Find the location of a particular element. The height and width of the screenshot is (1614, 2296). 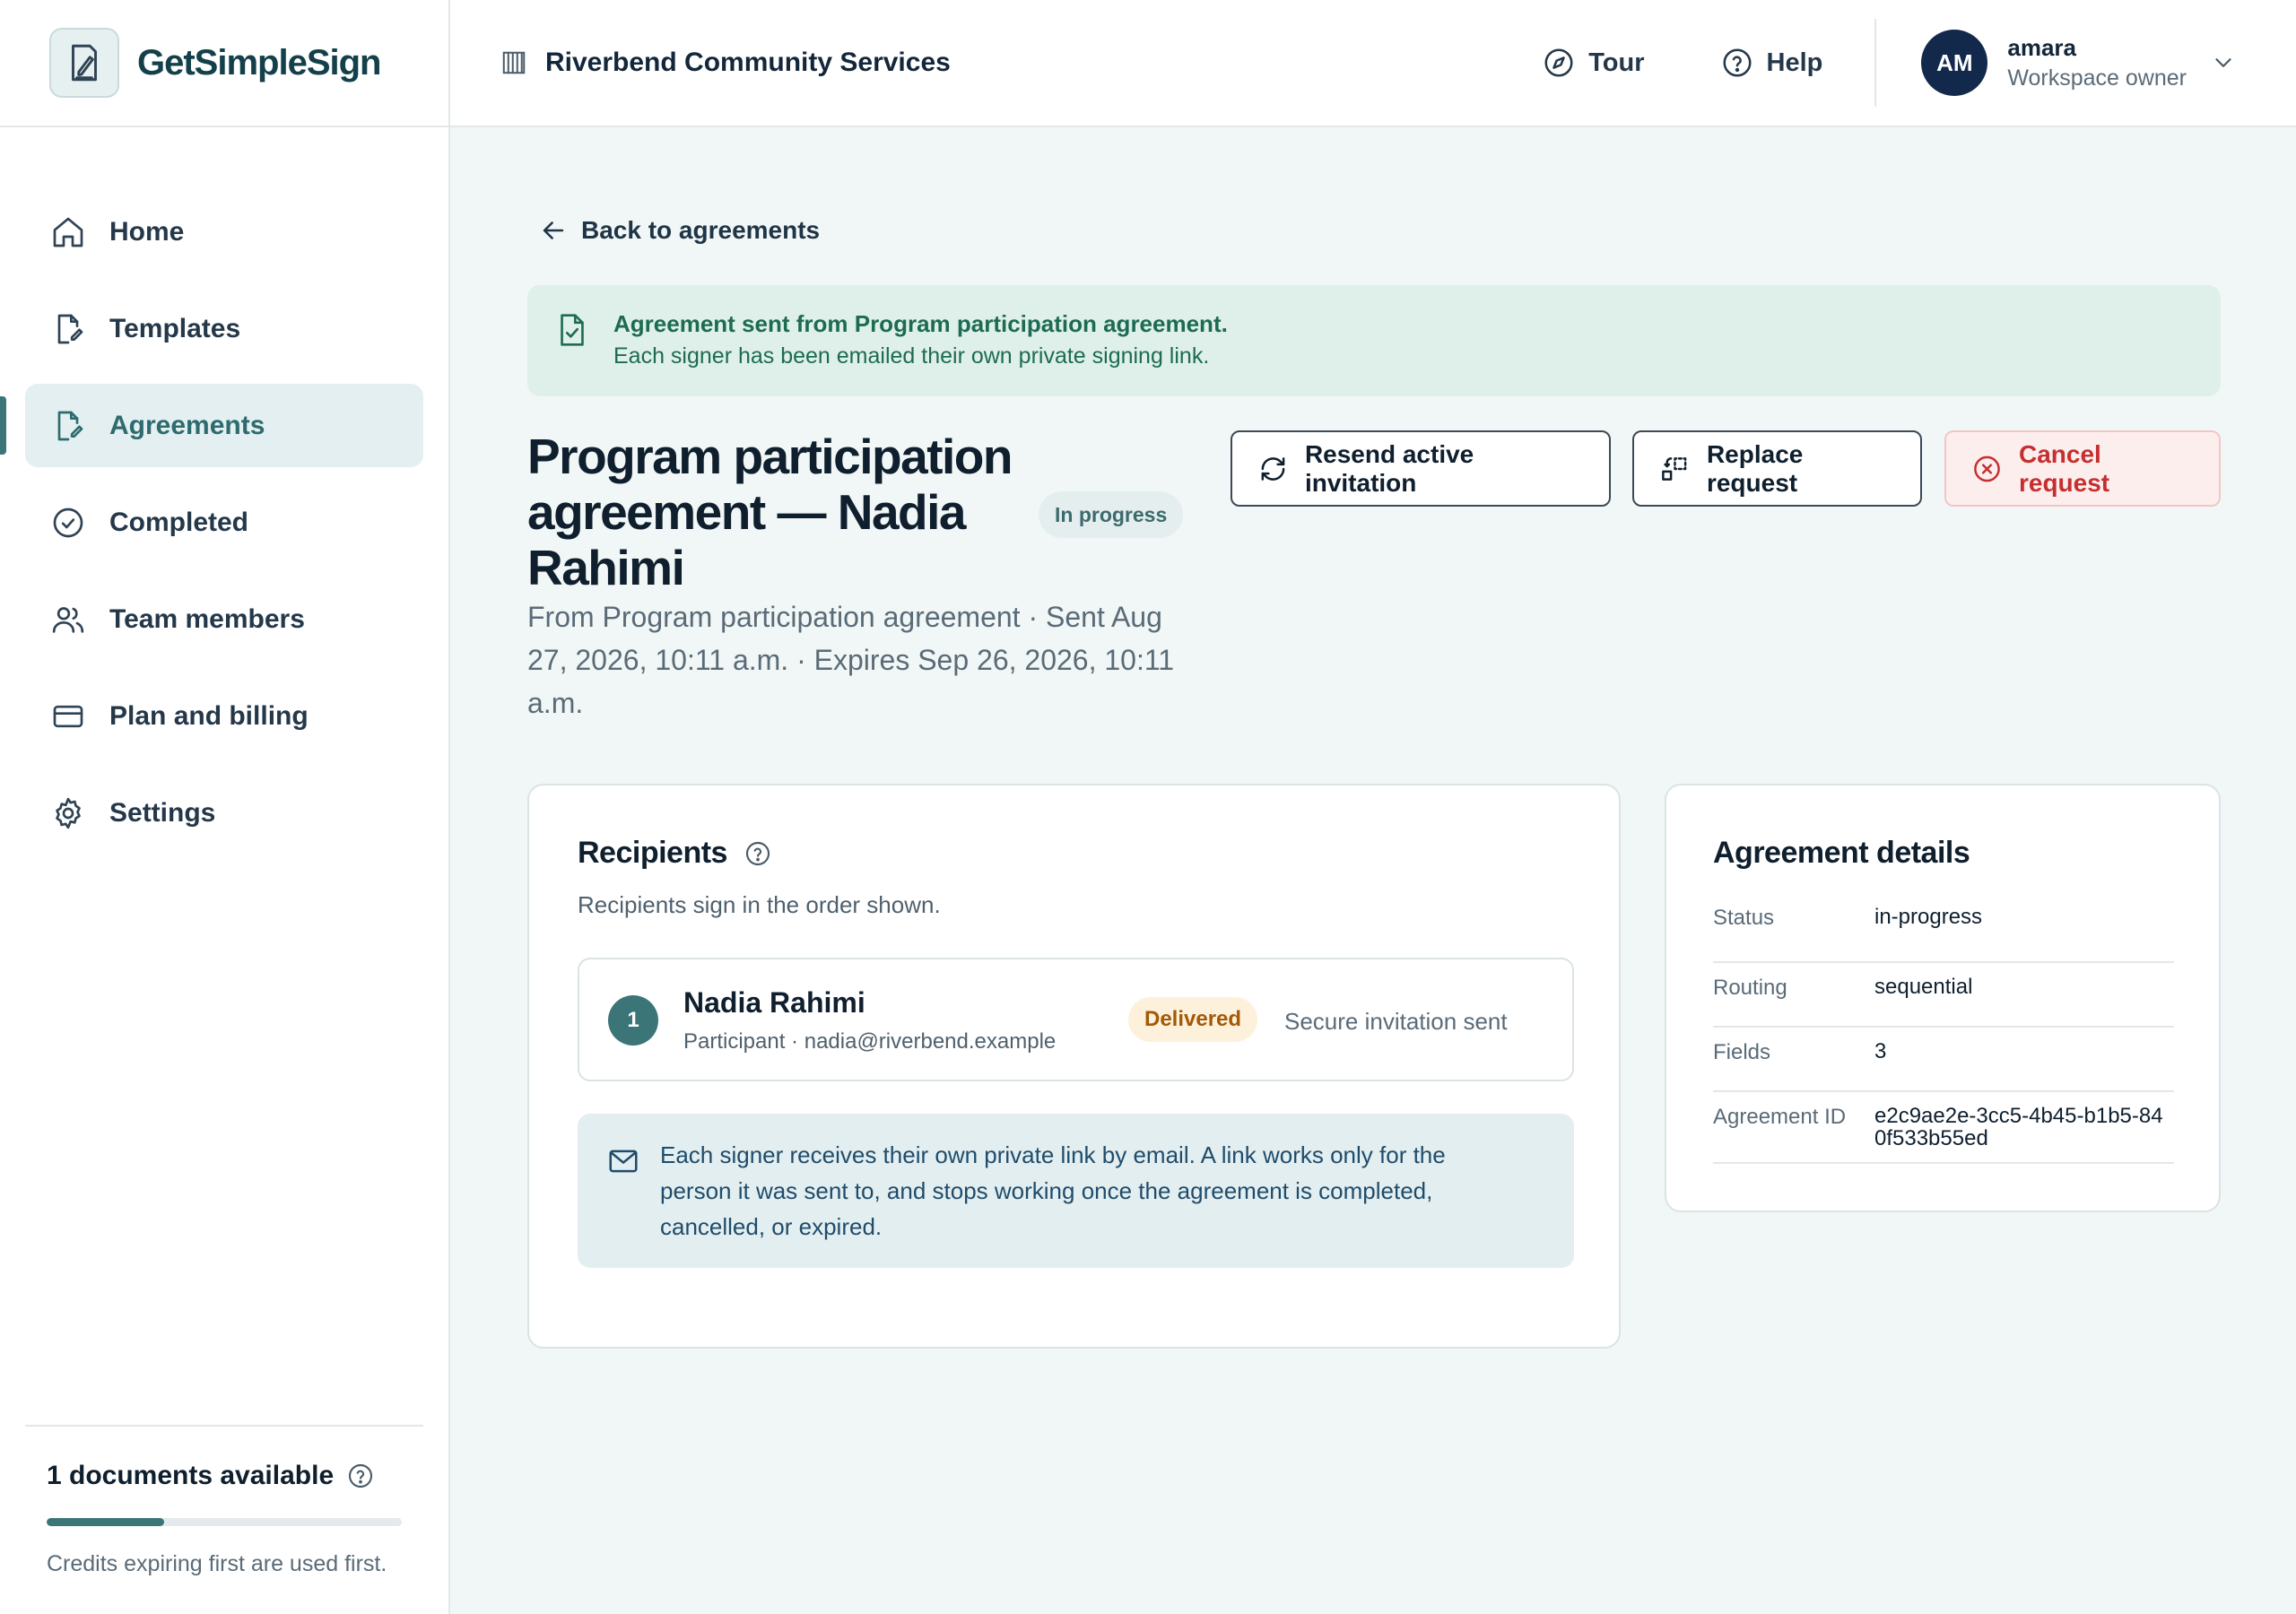

user-menu: AM amara Workspace owner is located at coordinates (2079, 63).